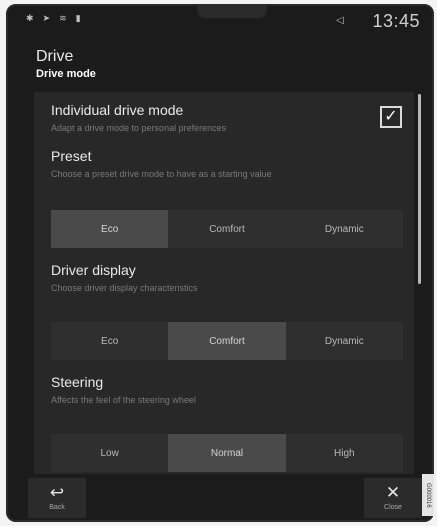 The height and width of the screenshot is (526, 437). I want to click on wifi-icon: ≋, so click(63, 18).